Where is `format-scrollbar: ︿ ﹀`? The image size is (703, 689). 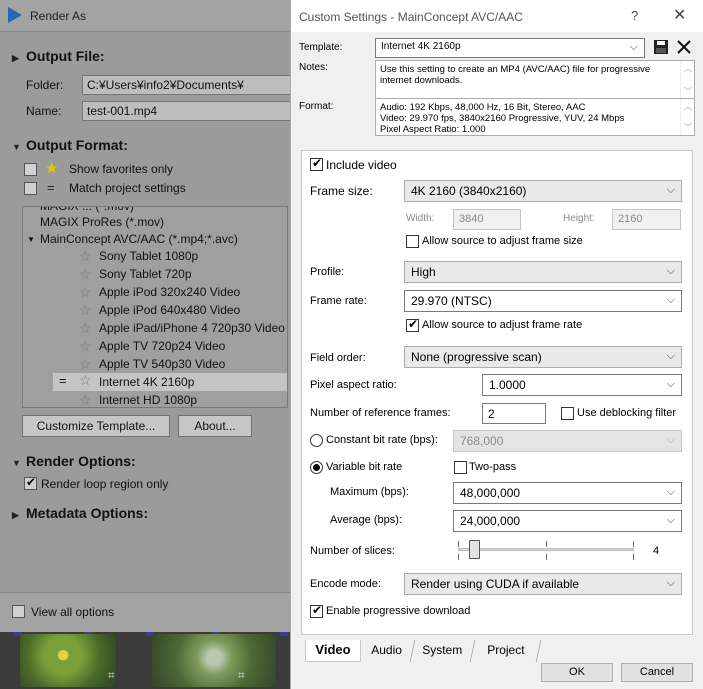 format-scrollbar: ︿ ﹀ is located at coordinates (687, 117).